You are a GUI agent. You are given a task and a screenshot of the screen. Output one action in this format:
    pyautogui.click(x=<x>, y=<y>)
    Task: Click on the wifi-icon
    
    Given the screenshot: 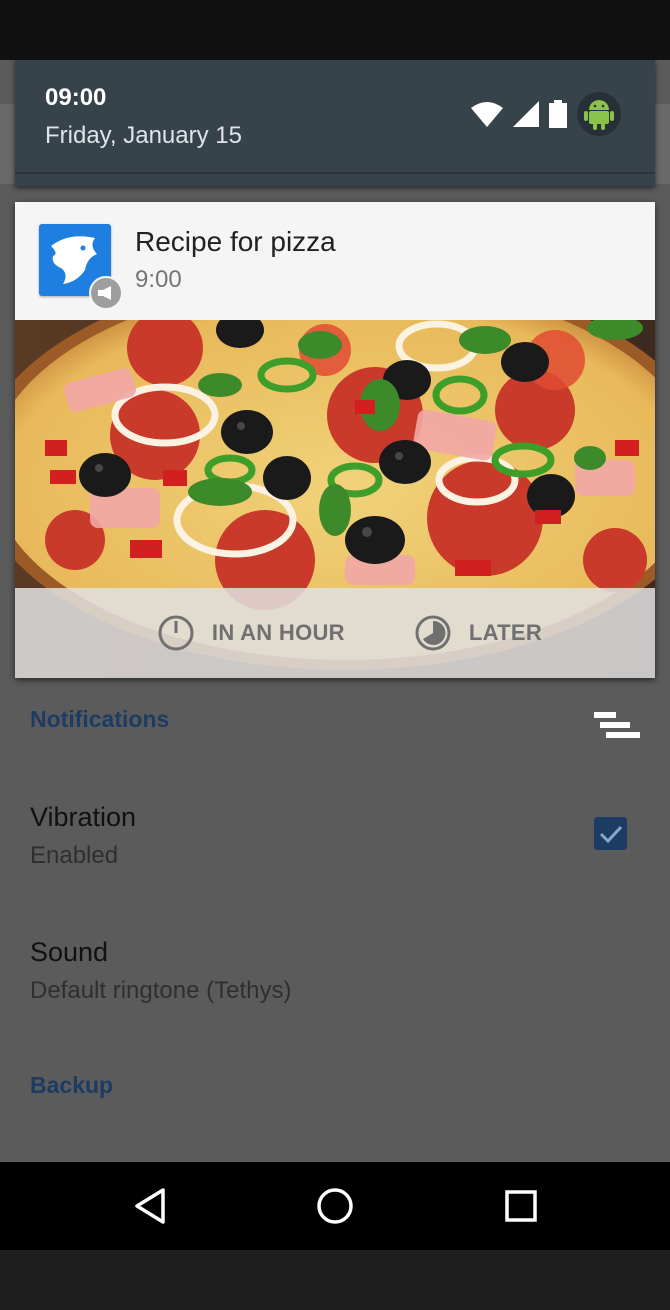 What is the action you would take?
    pyautogui.click(x=487, y=114)
    